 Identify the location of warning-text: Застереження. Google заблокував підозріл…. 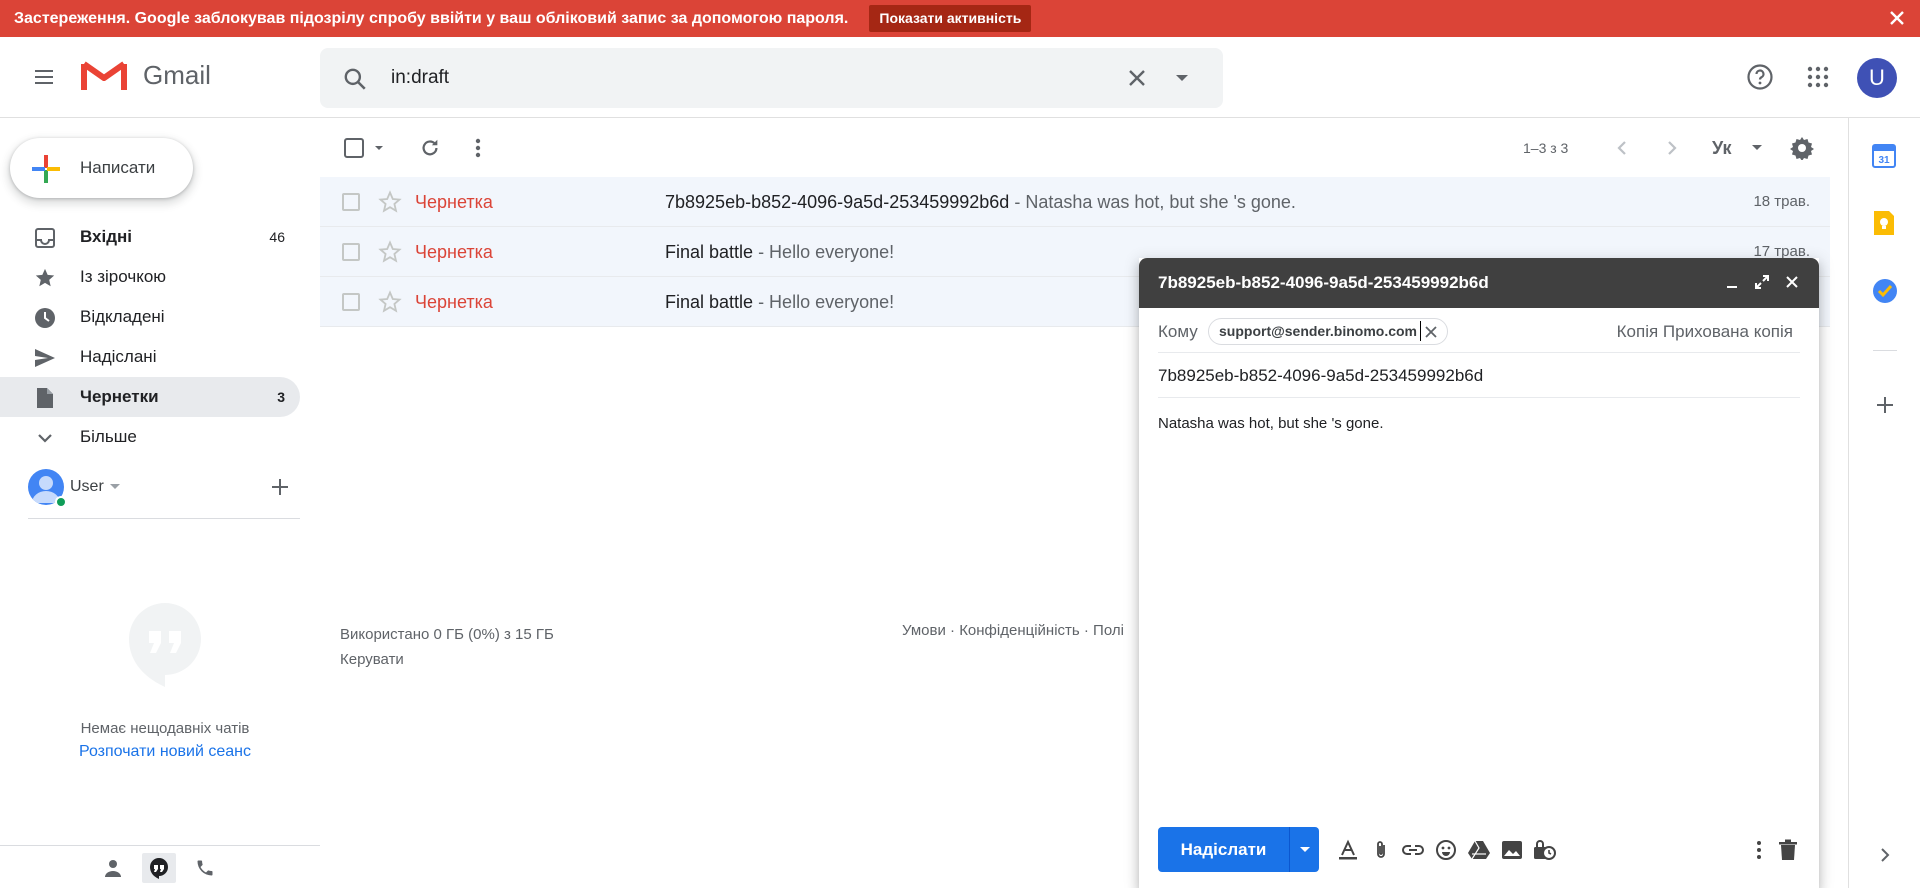
(431, 18).